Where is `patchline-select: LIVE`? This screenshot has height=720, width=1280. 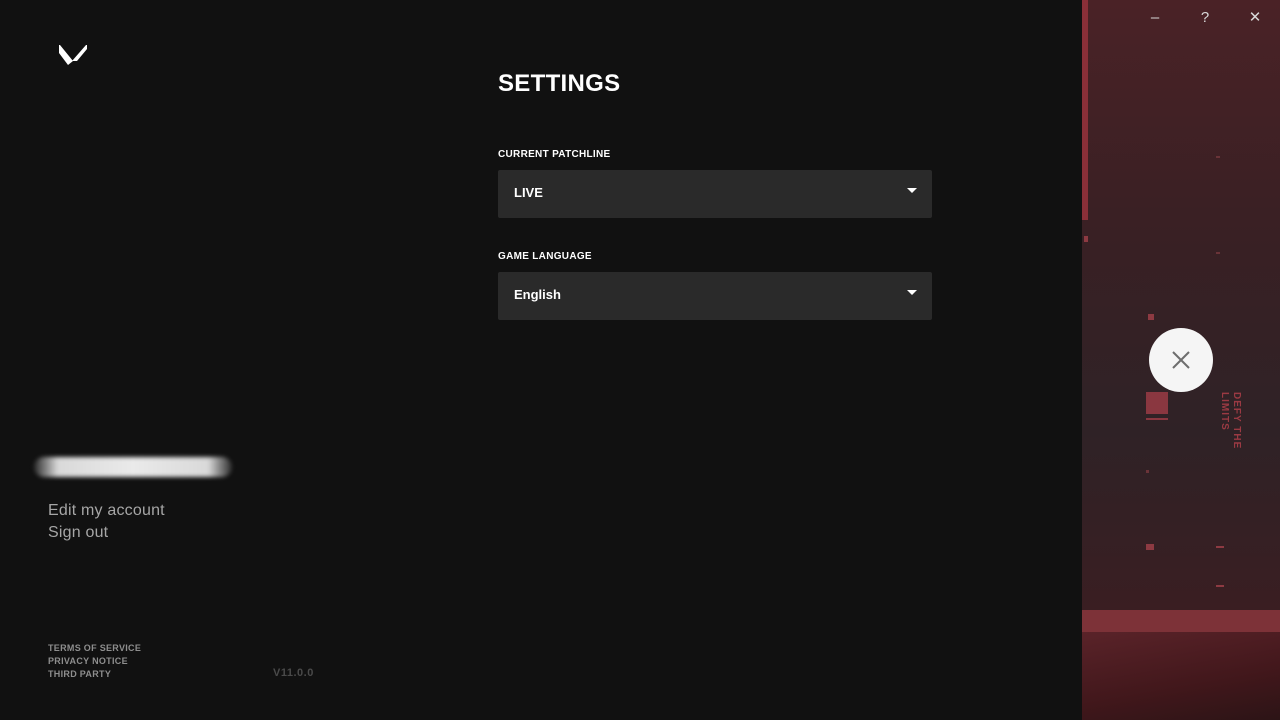
patchline-select: LIVE is located at coordinates (715, 194).